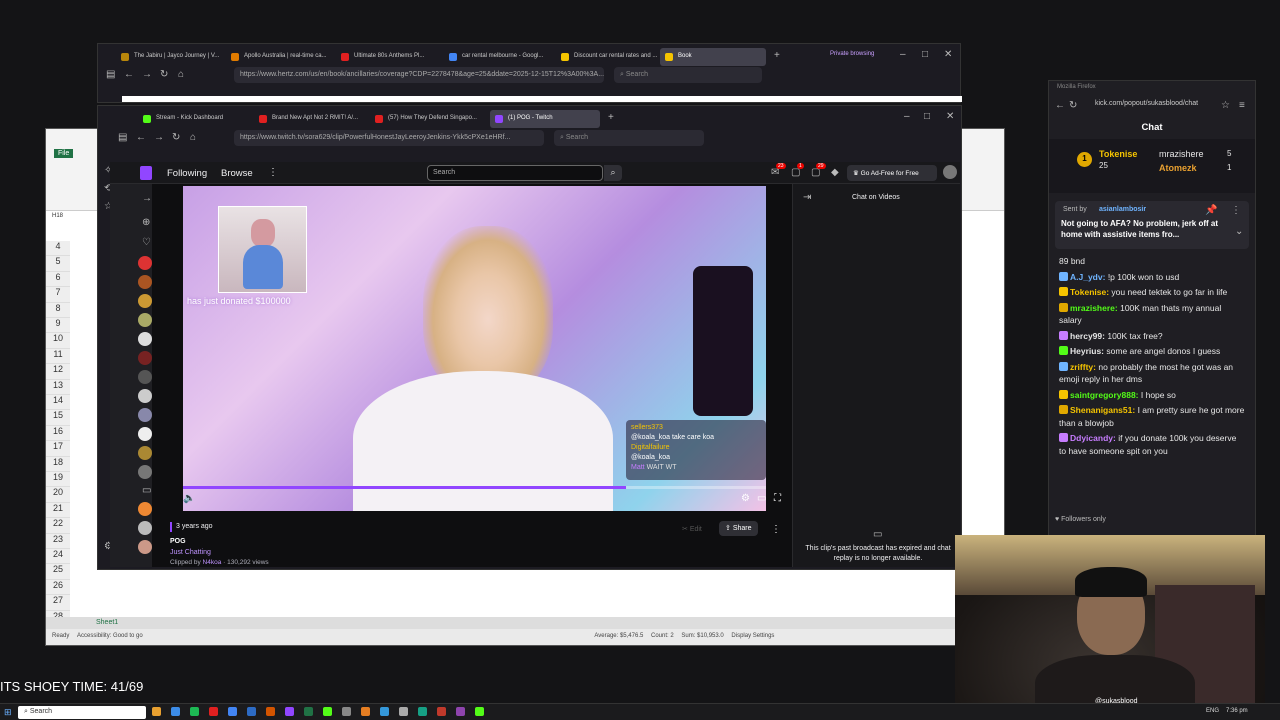 Image resolution: width=1280 pixels, height=720 pixels. I want to click on excel-row-header: 16, so click(58, 433).